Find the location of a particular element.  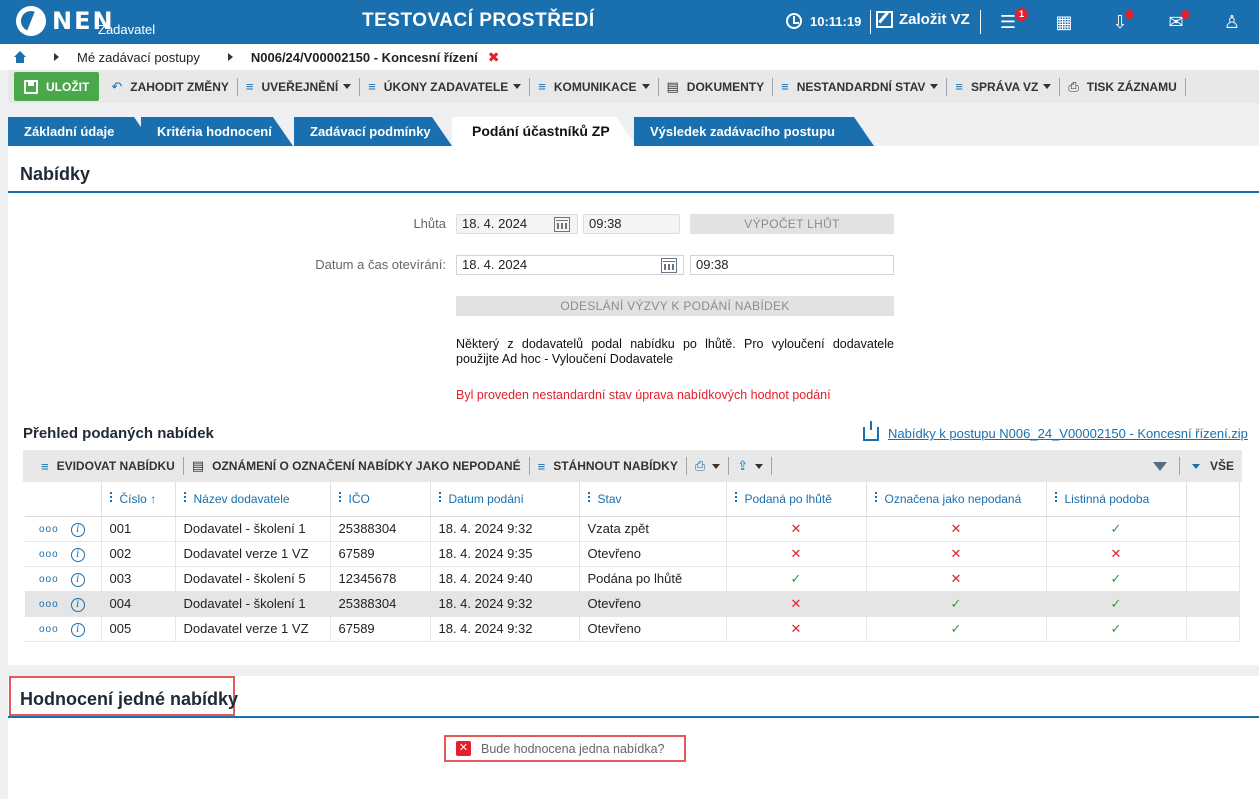

deadline-time-field: 09:38 is located at coordinates (631, 224).